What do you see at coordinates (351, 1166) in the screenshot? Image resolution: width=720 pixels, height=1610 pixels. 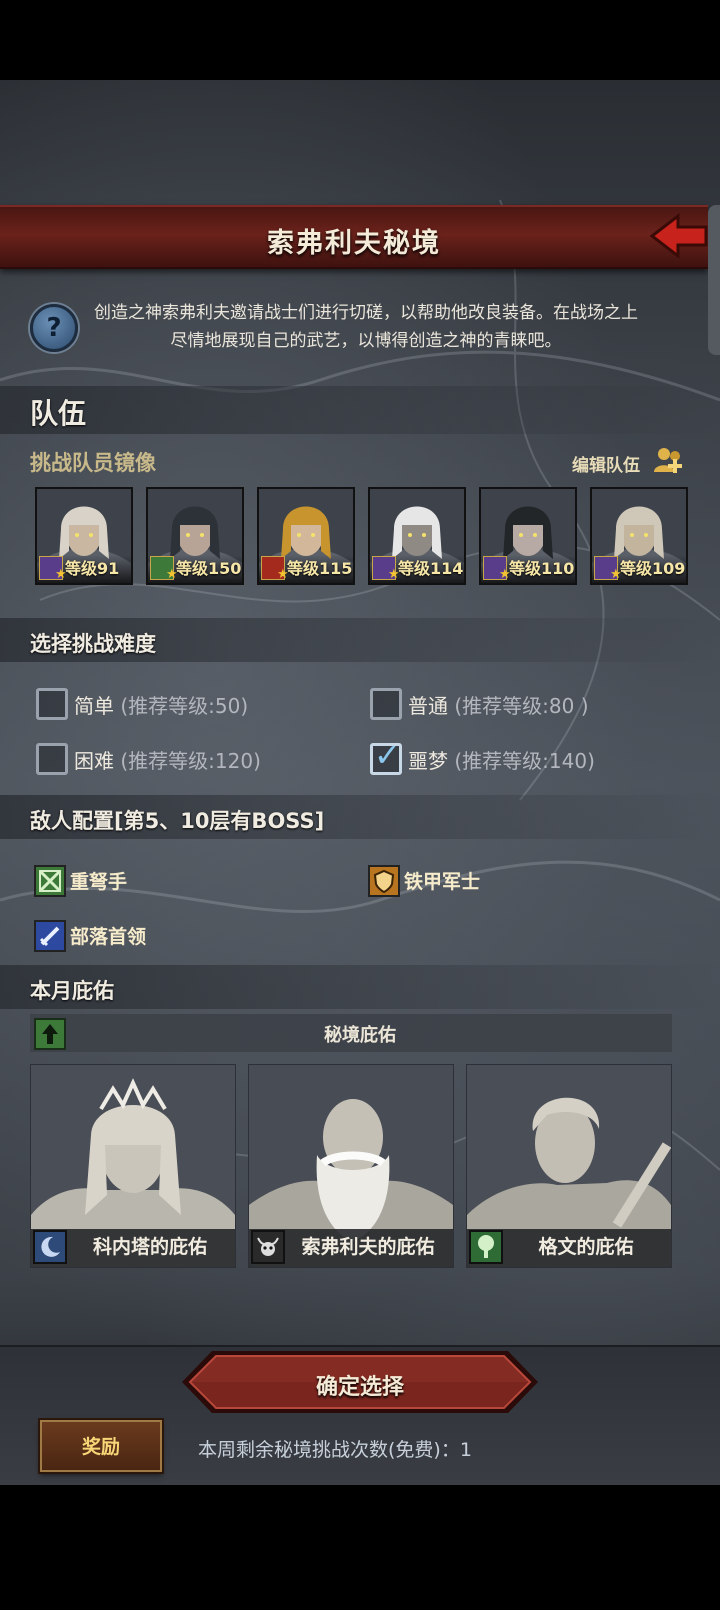 I see `blessing-card-sofrif: 索弗利夫的庇佑` at bounding box center [351, 1166].